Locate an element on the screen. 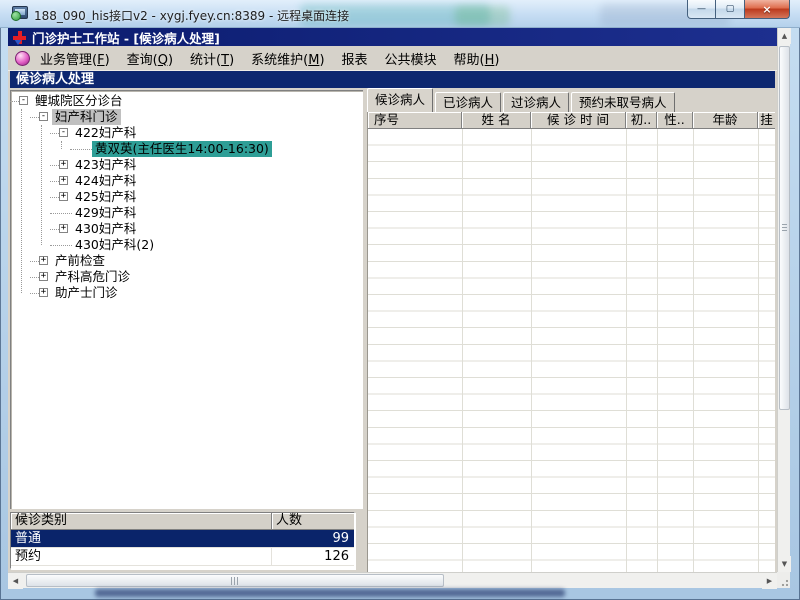 This screenshot has width=800, height=600. tree-node: + 产科高危门诊 is located at coordinates (186, 277).